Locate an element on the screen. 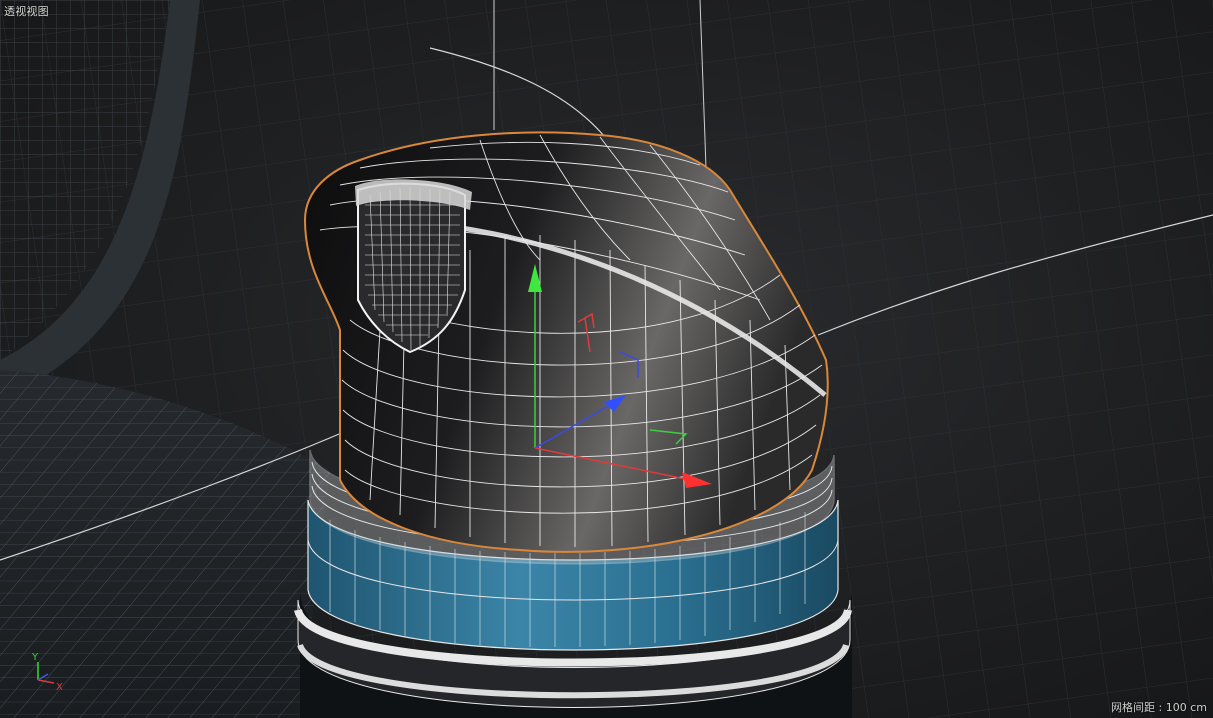  axis-y-label: Y is located at coordinates (35, 657).